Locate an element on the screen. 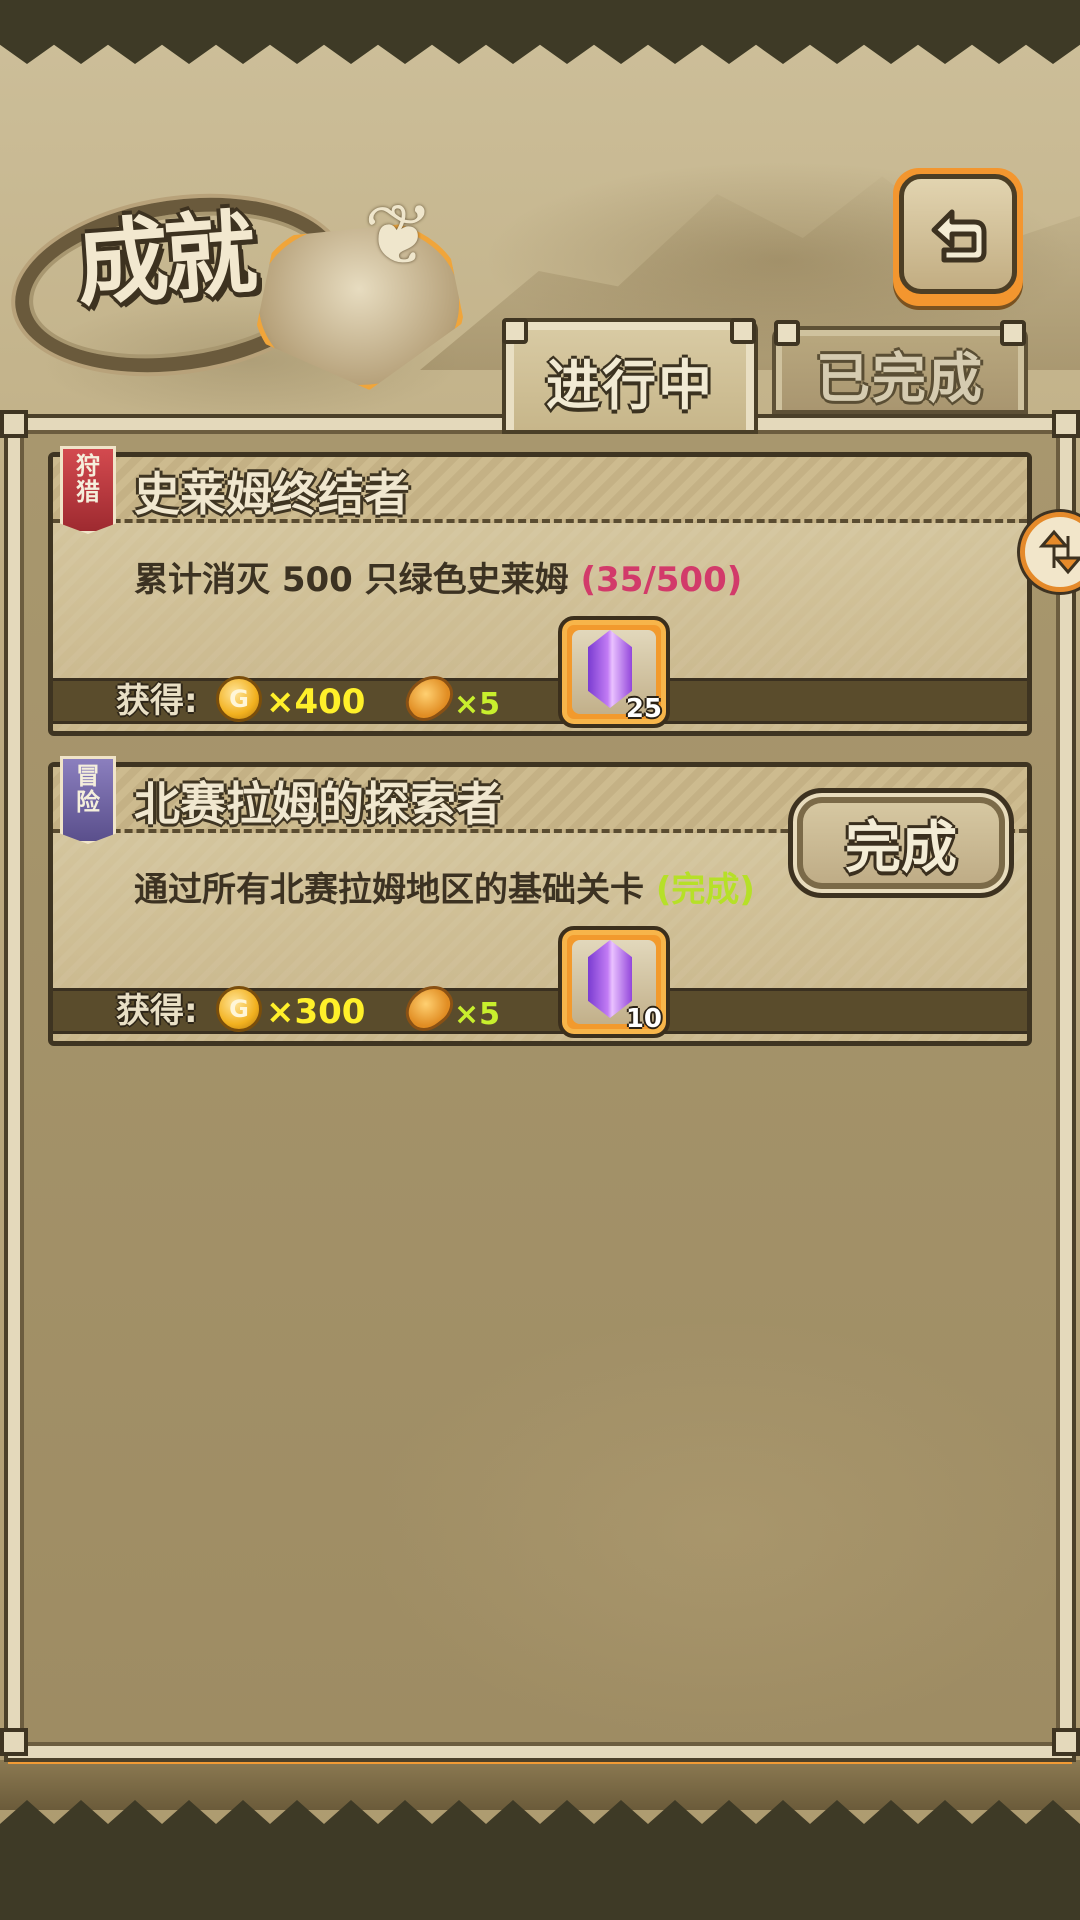  gem-reward-box: 10 is located at coordinates (614, 982).